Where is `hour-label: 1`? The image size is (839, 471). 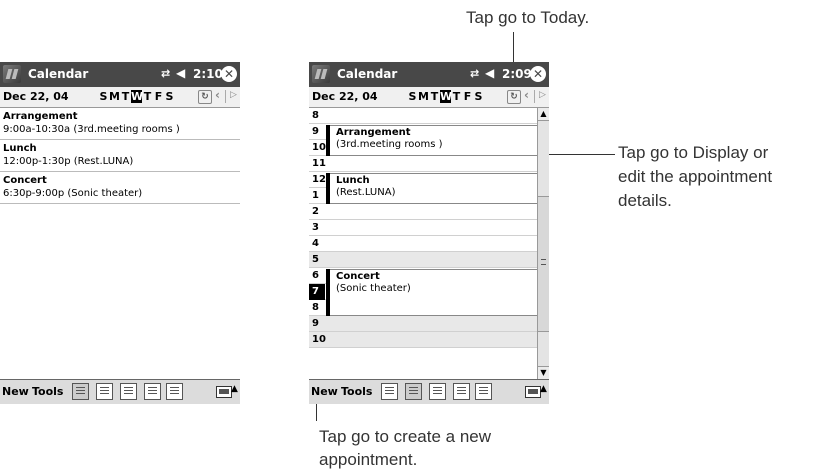 hour-label: 1 is located at coordinates (315, 195).